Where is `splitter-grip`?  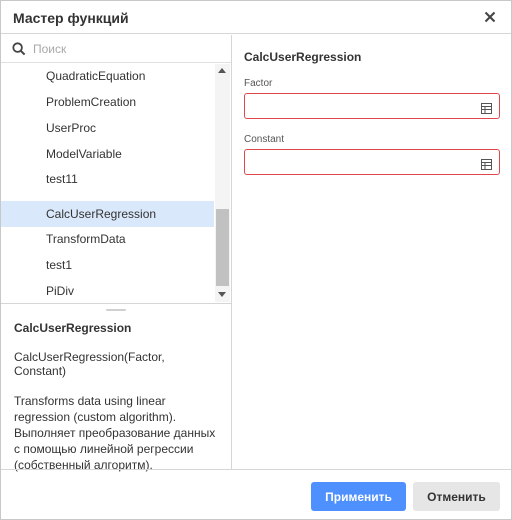
splitter-grip is located at coordinates (116, 310).